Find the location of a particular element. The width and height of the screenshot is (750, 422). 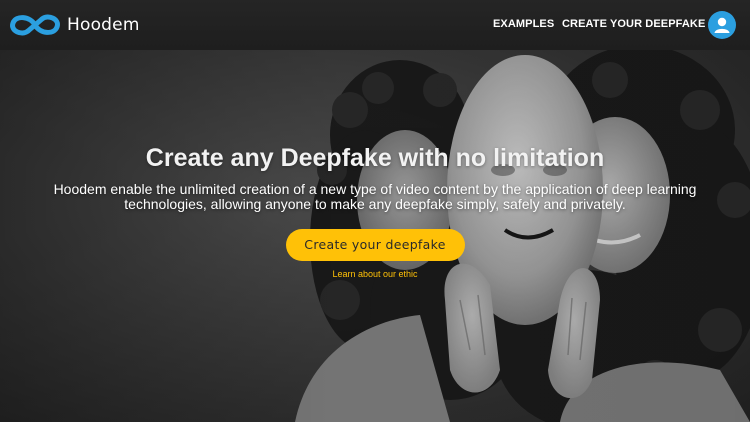

brand-home-link: Hoodem is located at coordinates (74, 25).